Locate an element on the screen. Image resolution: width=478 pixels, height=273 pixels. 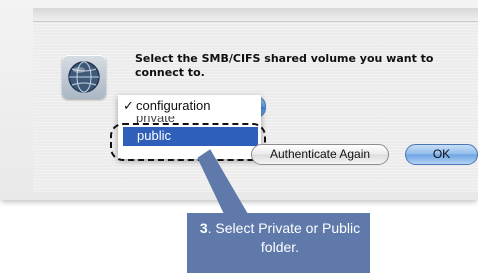
callout-text: 3. Select Private or Public folder. is located at coordinates (280, 238).